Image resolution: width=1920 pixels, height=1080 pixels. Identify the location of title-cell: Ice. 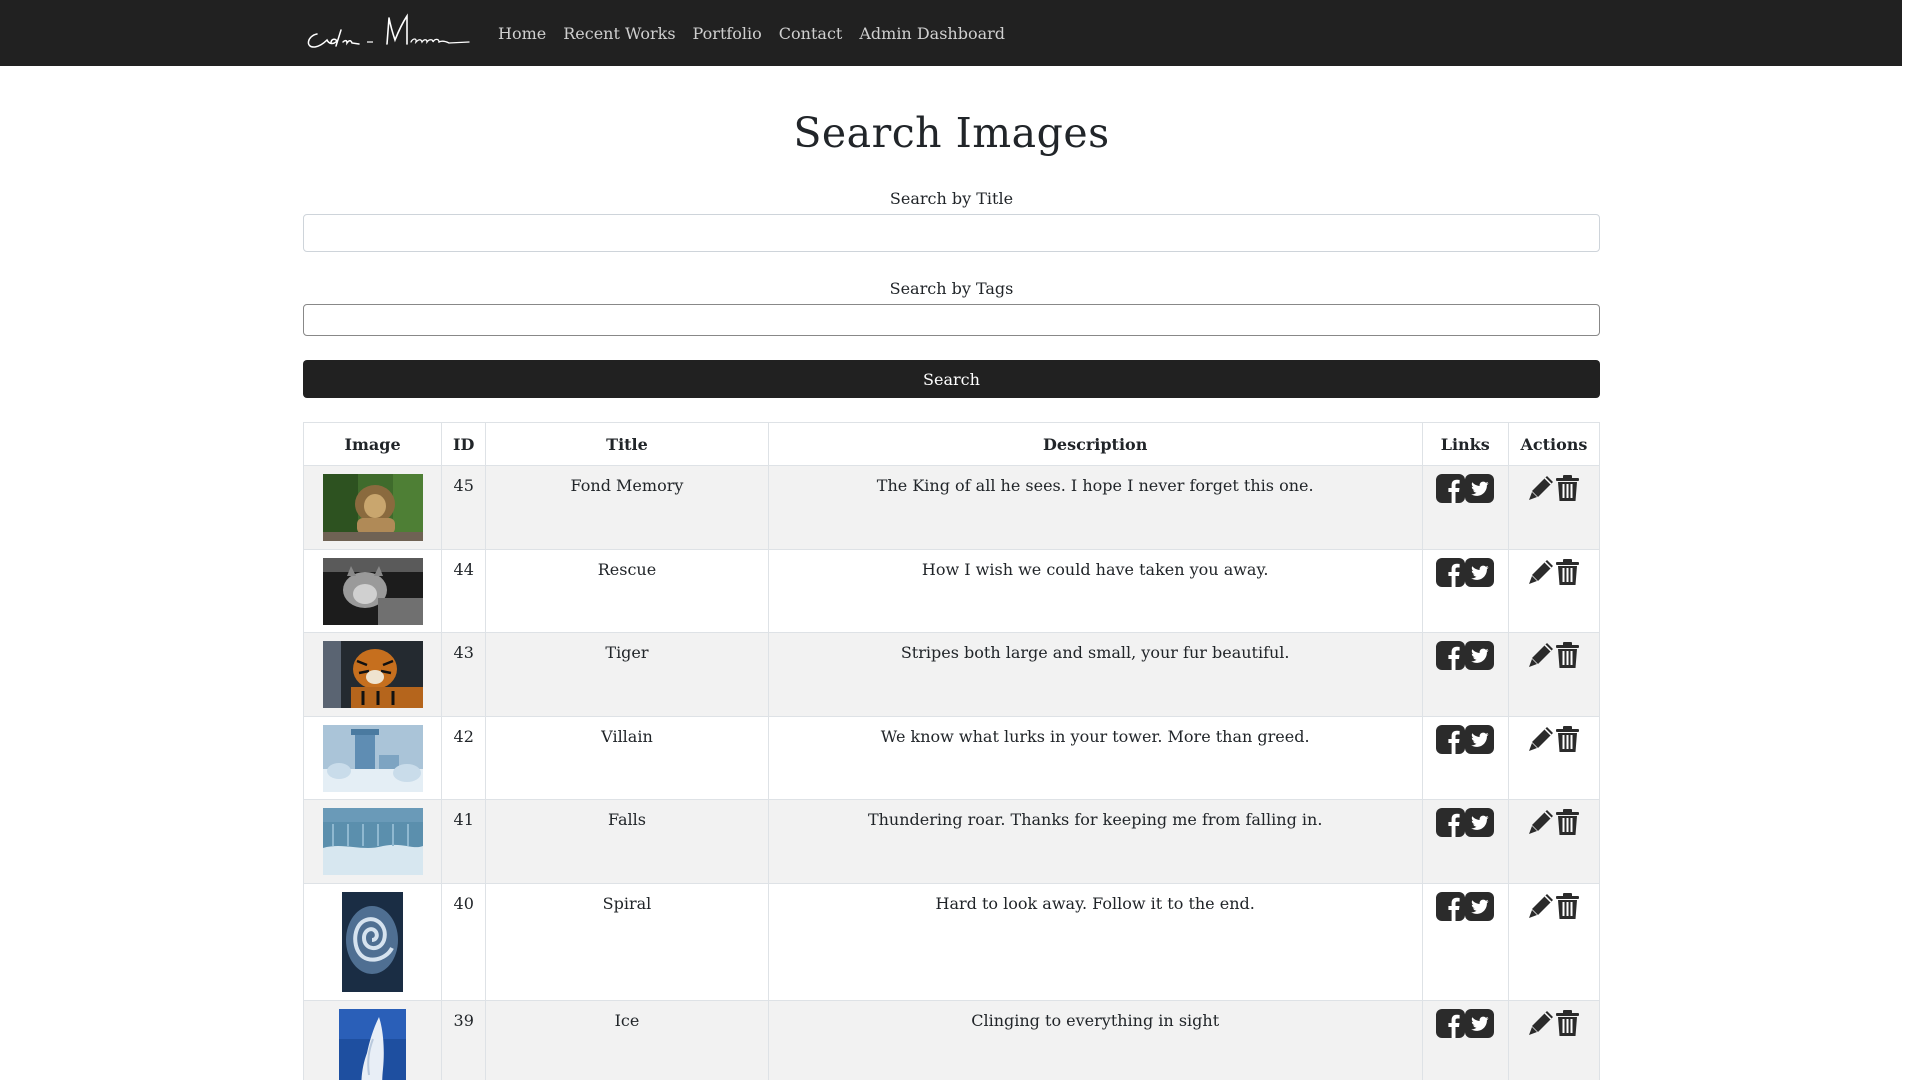
(627, 1040).